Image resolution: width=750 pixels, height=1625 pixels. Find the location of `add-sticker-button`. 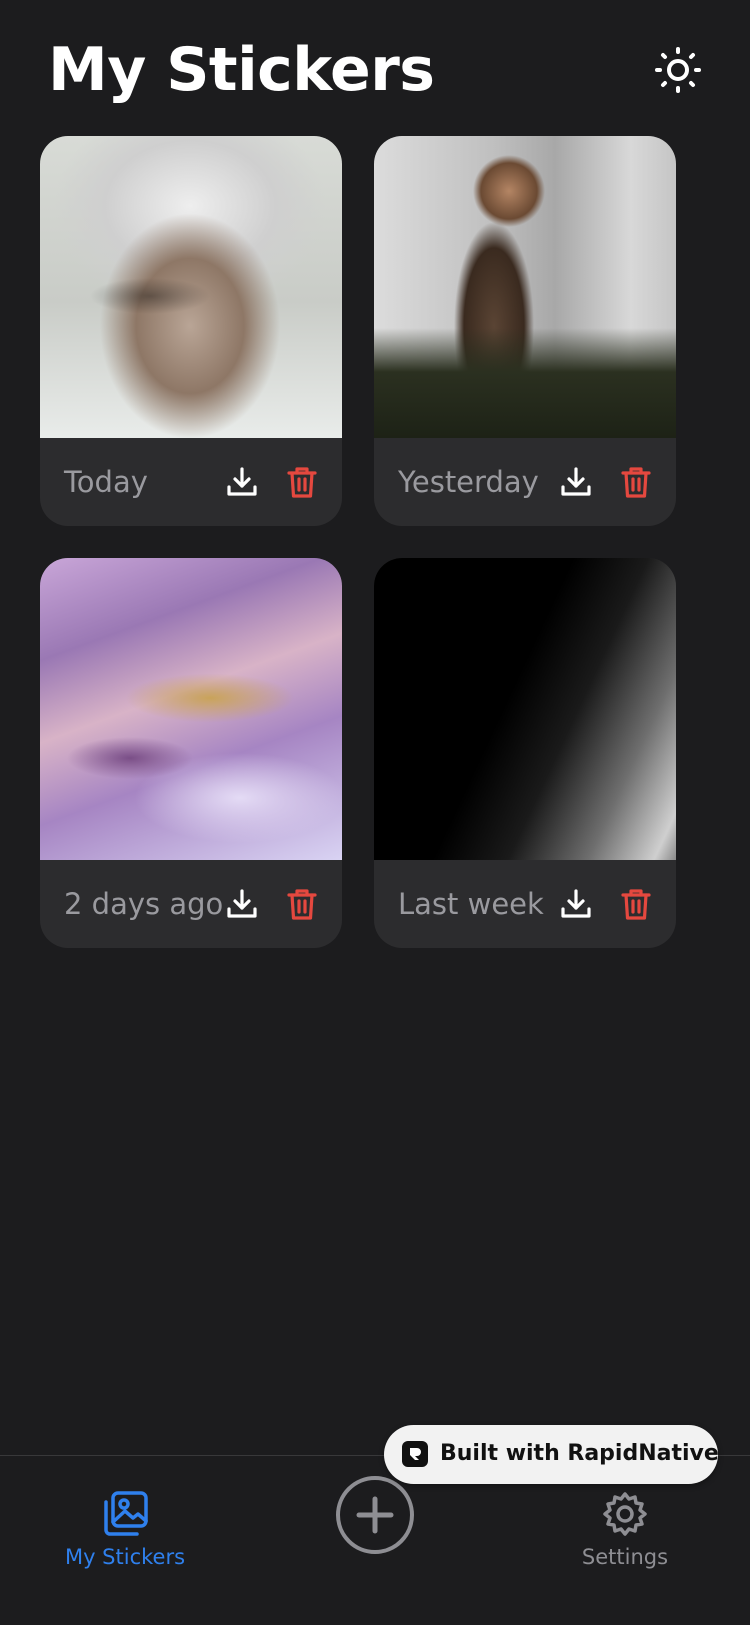

add-sticker-button is located at coordinates (375, 1515).